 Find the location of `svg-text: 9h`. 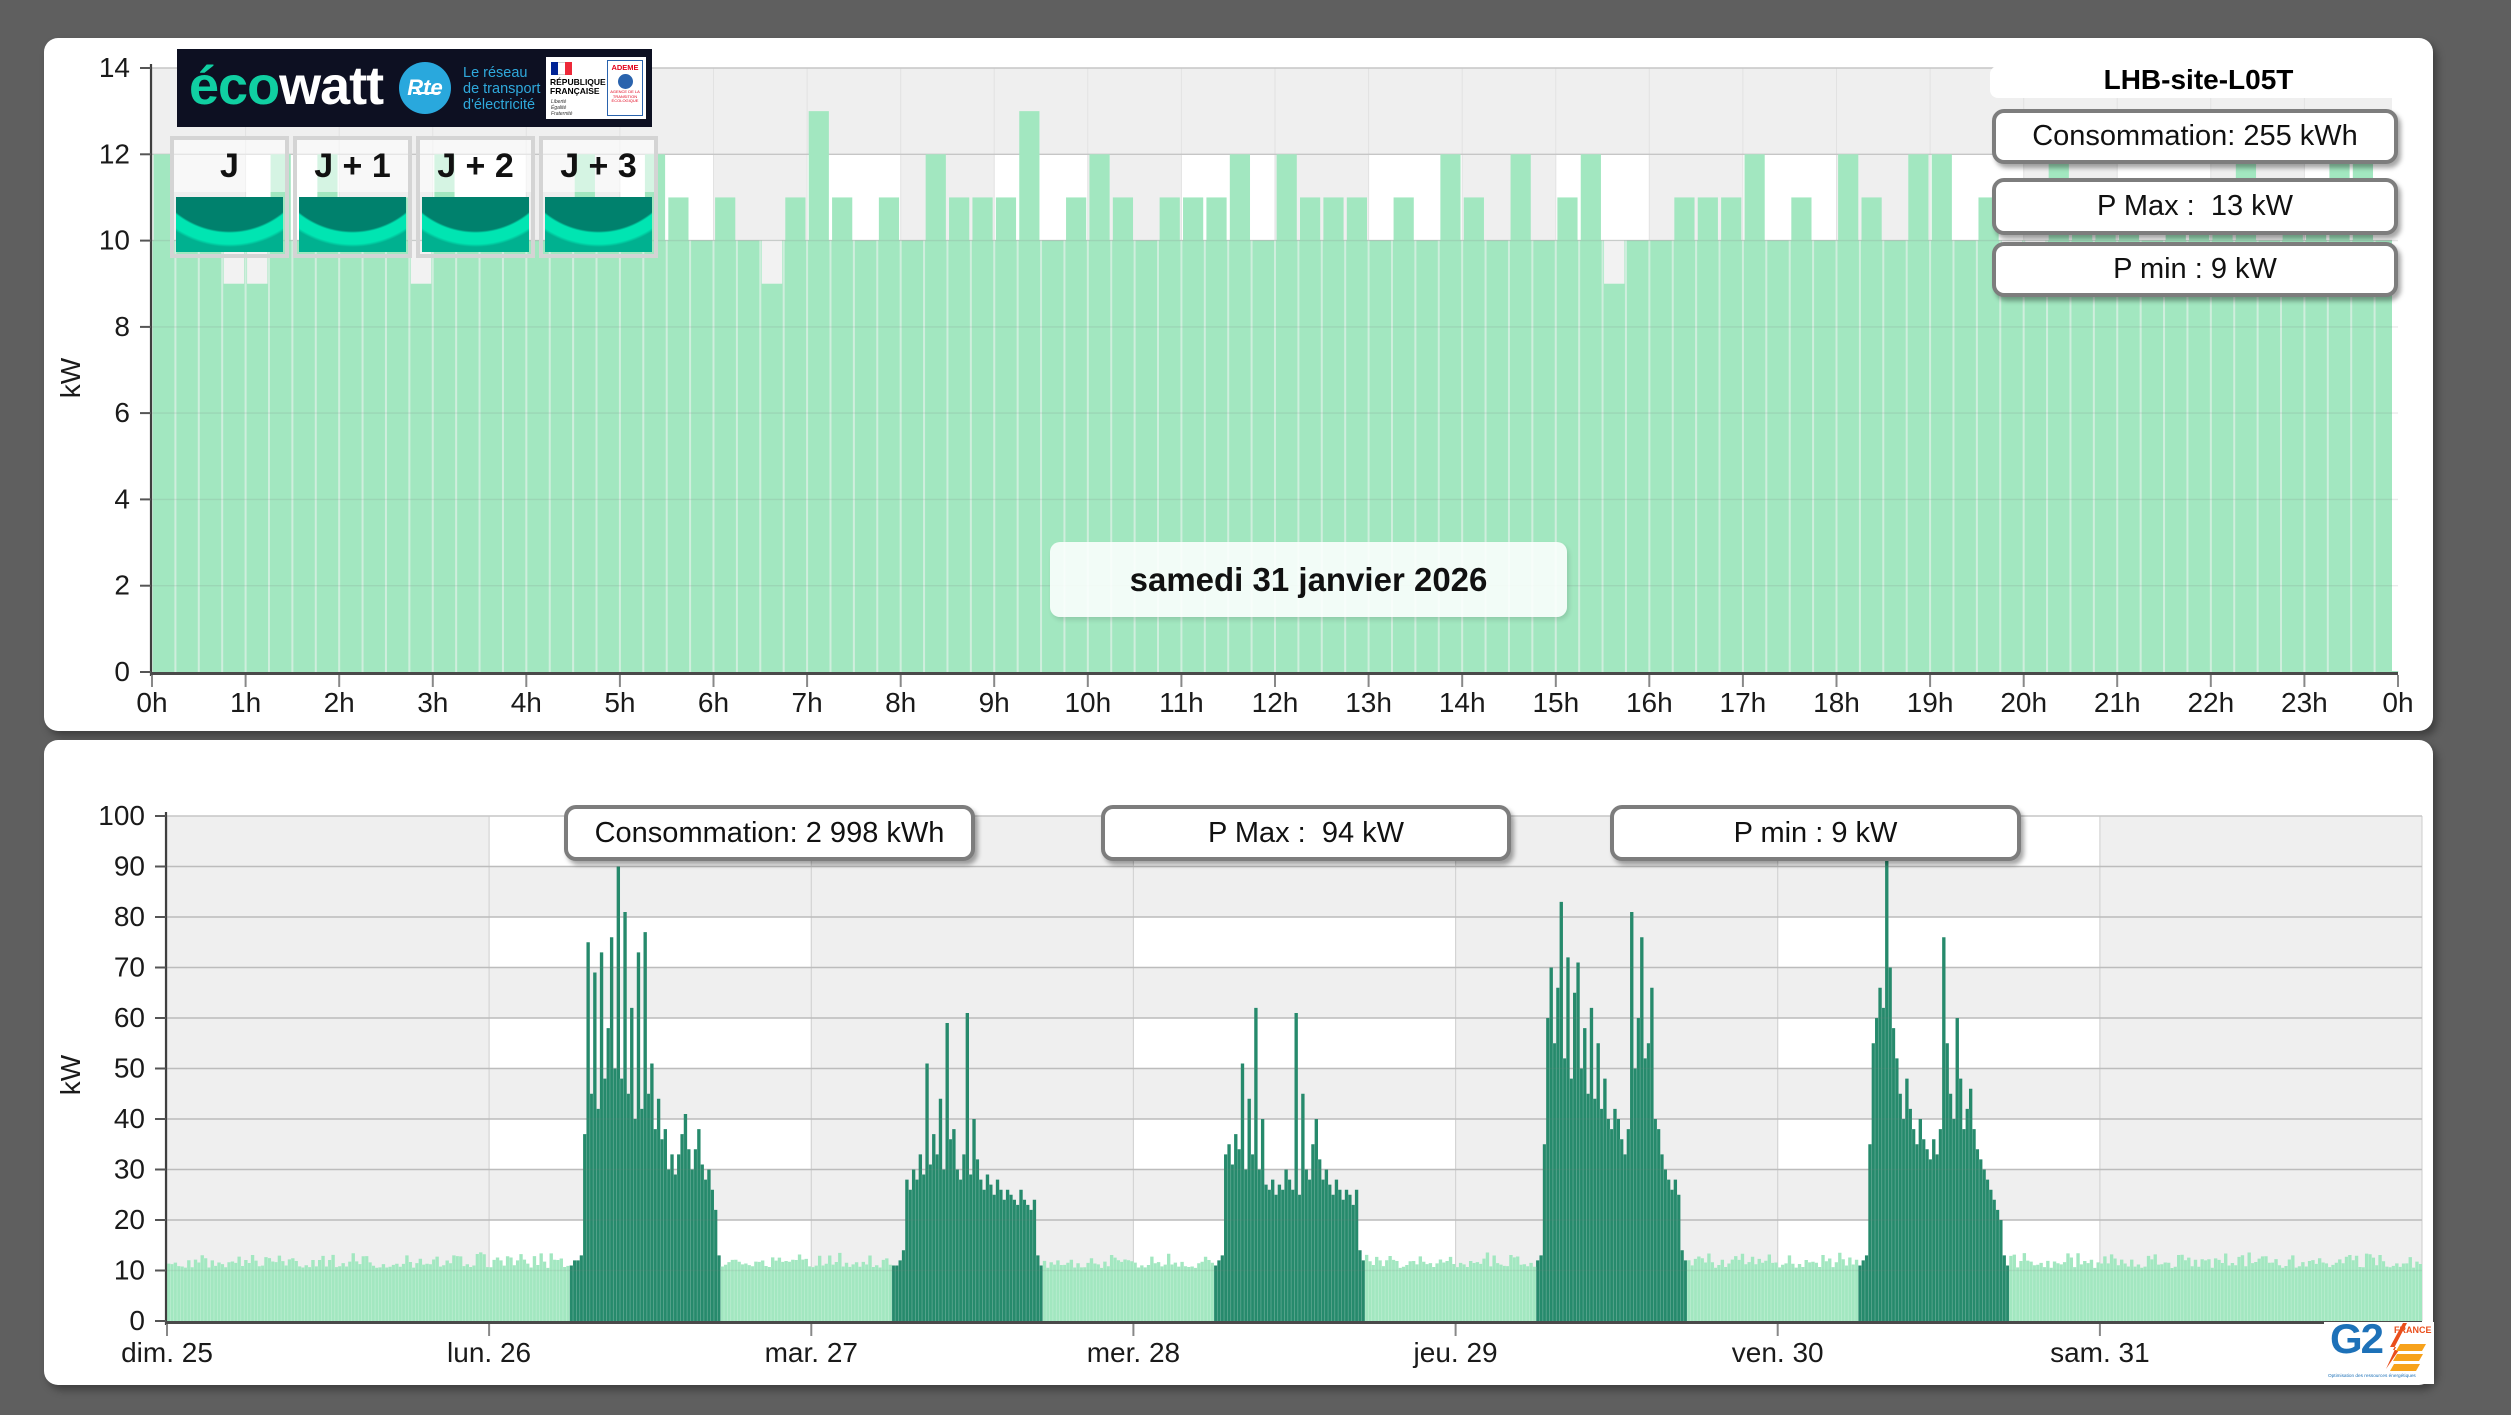

svg-text: 9h is located at coordinates (994, 702).